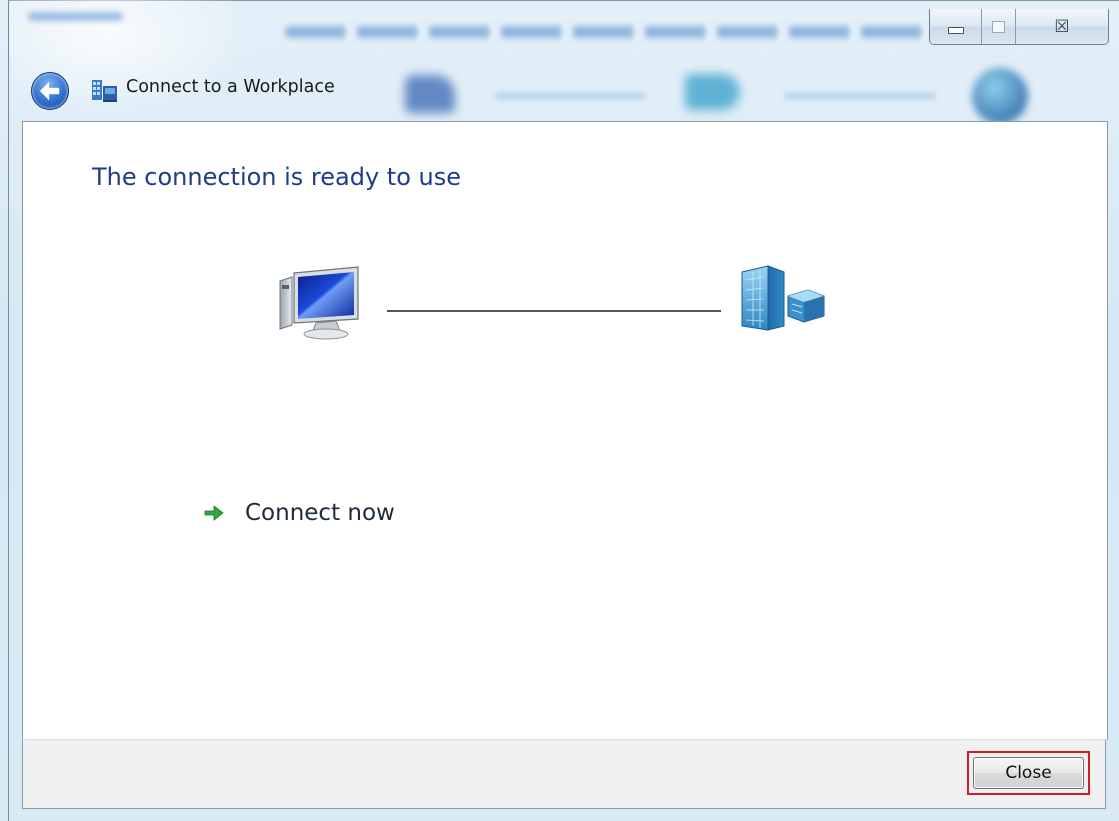 This screenshot has height=821, width=1119. I want to click on background-router-icon, so click(712, 92).